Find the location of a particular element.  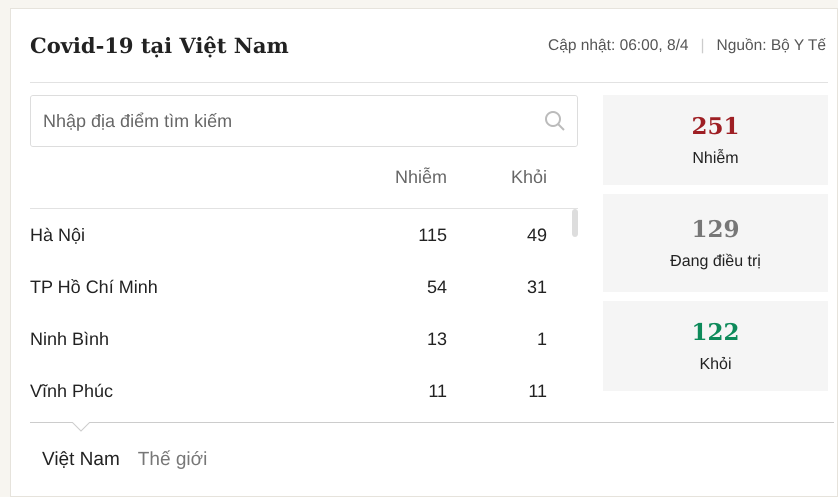

table-cell-text: 49 is located at coordinates (537, 235).